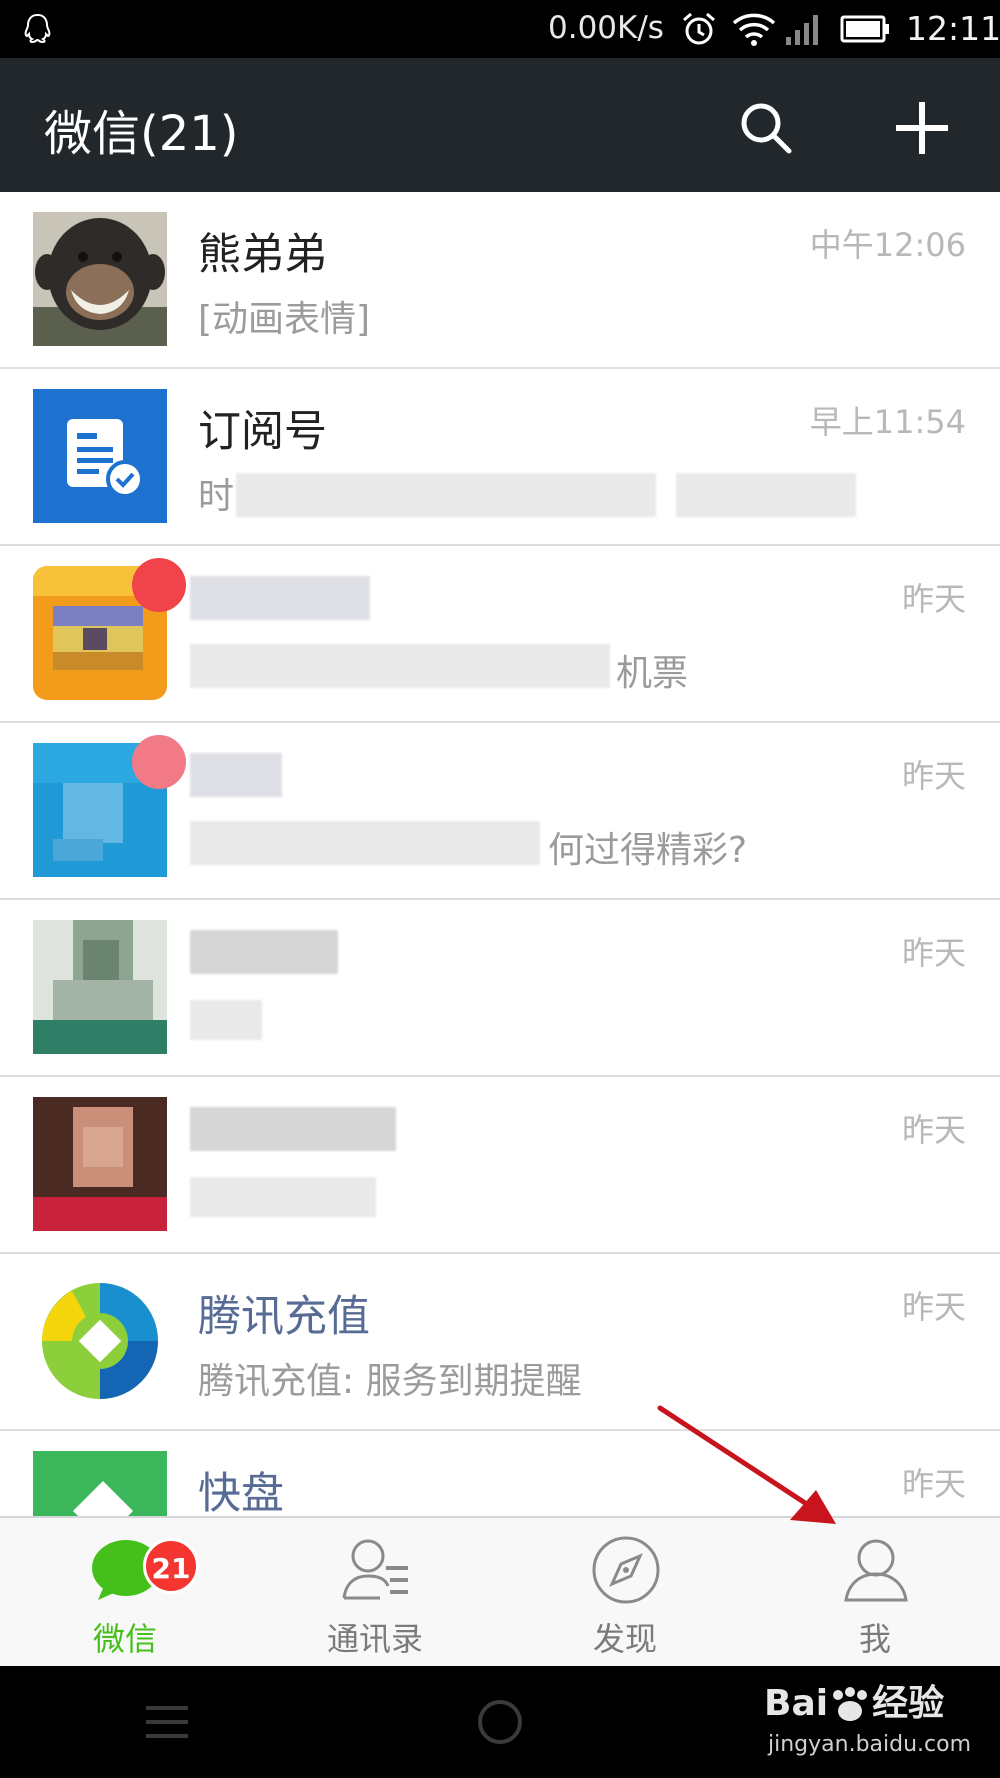  What do you see at coordinates (262, 255) in the screenshot?
I see `chat-name: 熊弟弟` at bounding box center [262, 255].